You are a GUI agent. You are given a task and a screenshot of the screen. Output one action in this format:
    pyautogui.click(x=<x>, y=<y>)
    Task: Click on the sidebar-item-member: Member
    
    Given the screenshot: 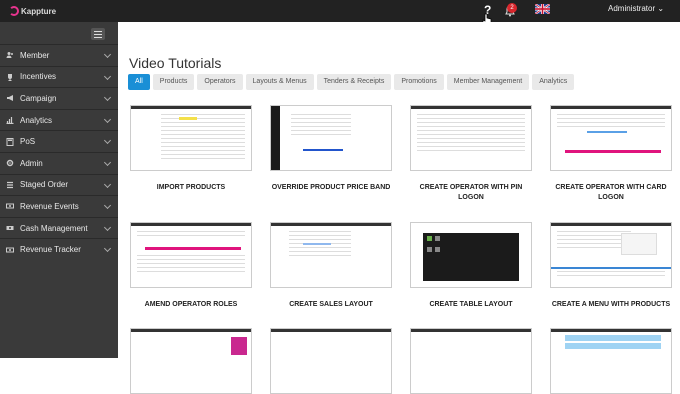 What is the action you would take?
    pyautogui.click(x=59, y=55)
    